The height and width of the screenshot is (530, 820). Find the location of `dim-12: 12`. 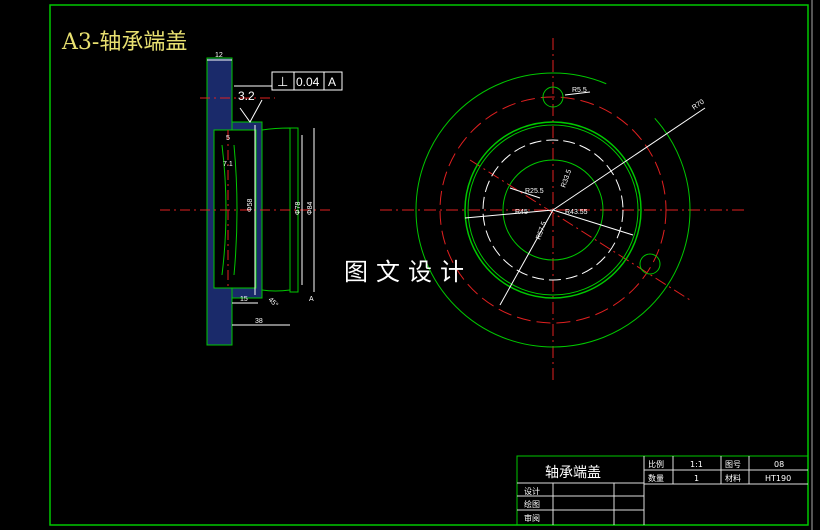

dim-12: 12 is located at coordinates (219, 55).